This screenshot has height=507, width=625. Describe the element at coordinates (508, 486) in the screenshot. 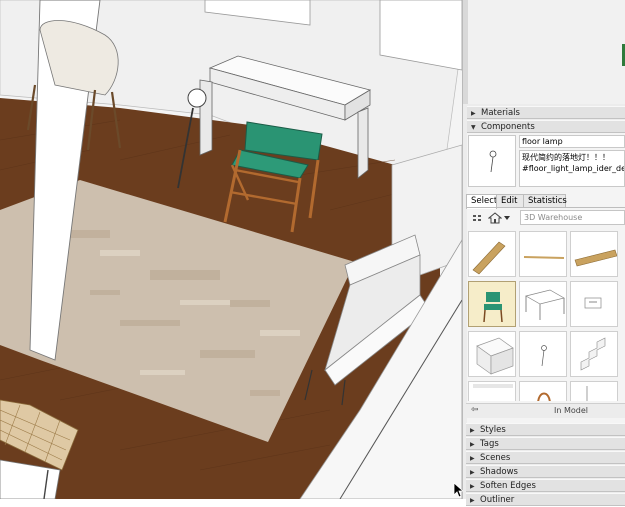

I see `panel-label: Soften Edges` at that location.